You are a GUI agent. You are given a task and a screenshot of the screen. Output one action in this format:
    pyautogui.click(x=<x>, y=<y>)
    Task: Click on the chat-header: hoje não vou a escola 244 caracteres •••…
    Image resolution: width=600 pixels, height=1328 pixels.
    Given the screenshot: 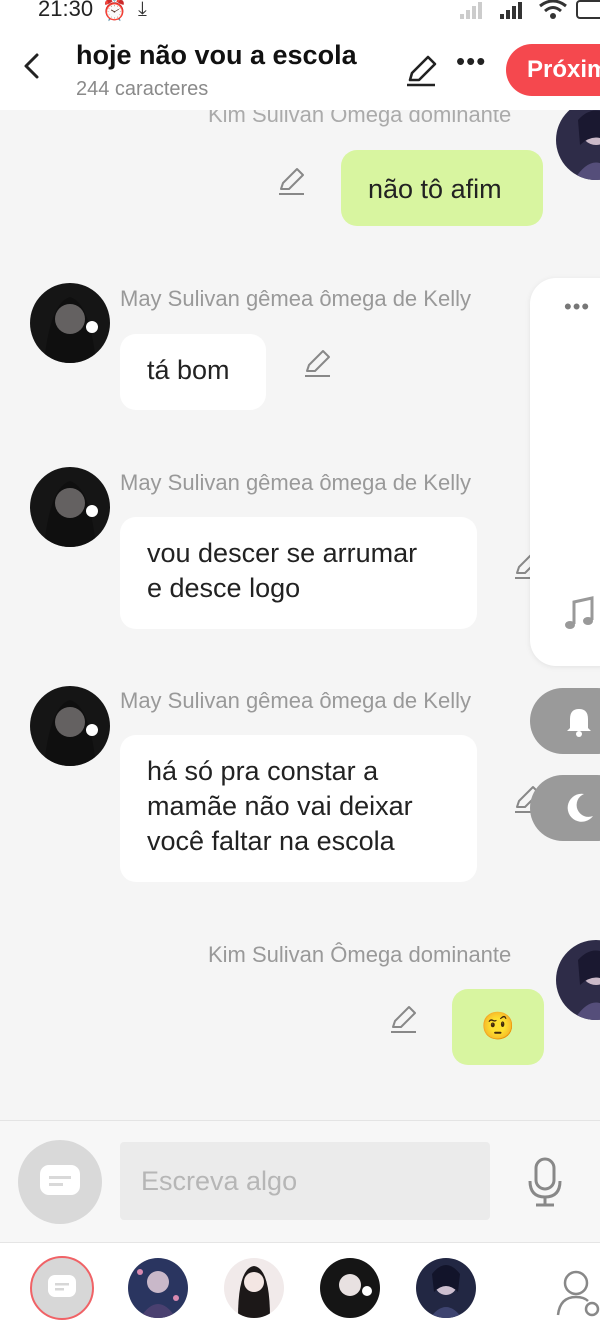 What is the action you would take?
    pyautogui.click(x=300, y=67)
    